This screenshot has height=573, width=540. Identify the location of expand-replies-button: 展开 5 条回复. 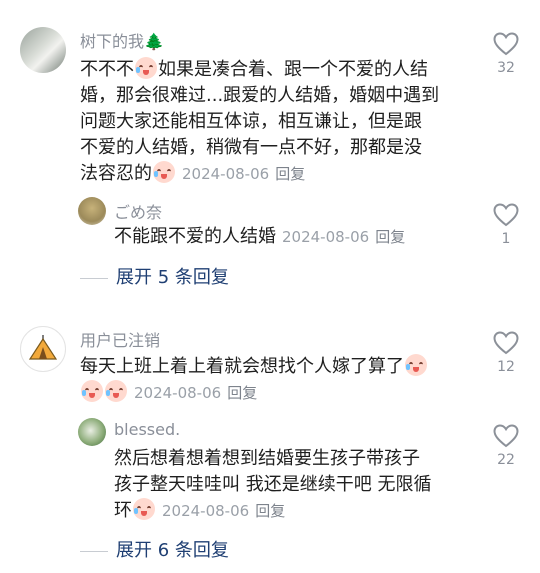
(154, 276).